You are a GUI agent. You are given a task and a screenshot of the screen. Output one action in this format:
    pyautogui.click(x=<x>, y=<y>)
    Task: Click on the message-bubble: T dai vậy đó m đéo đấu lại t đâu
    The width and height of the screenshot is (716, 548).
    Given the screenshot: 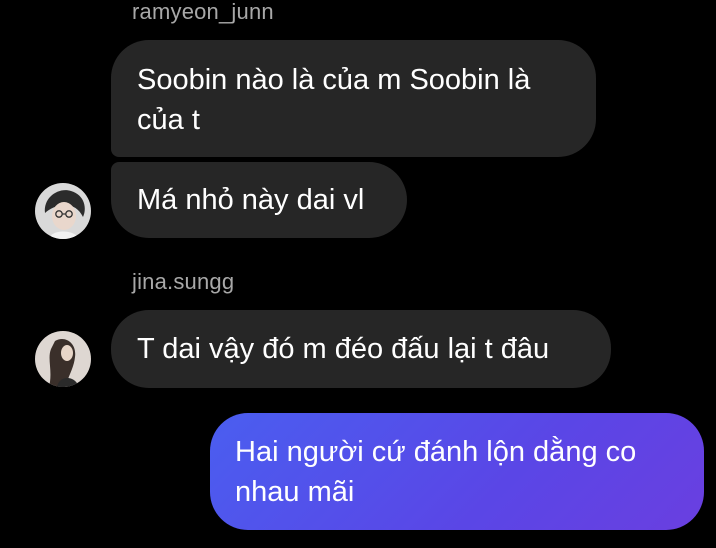 What is the action you would take?
    pyautogui.click(x=361, y=349)
    